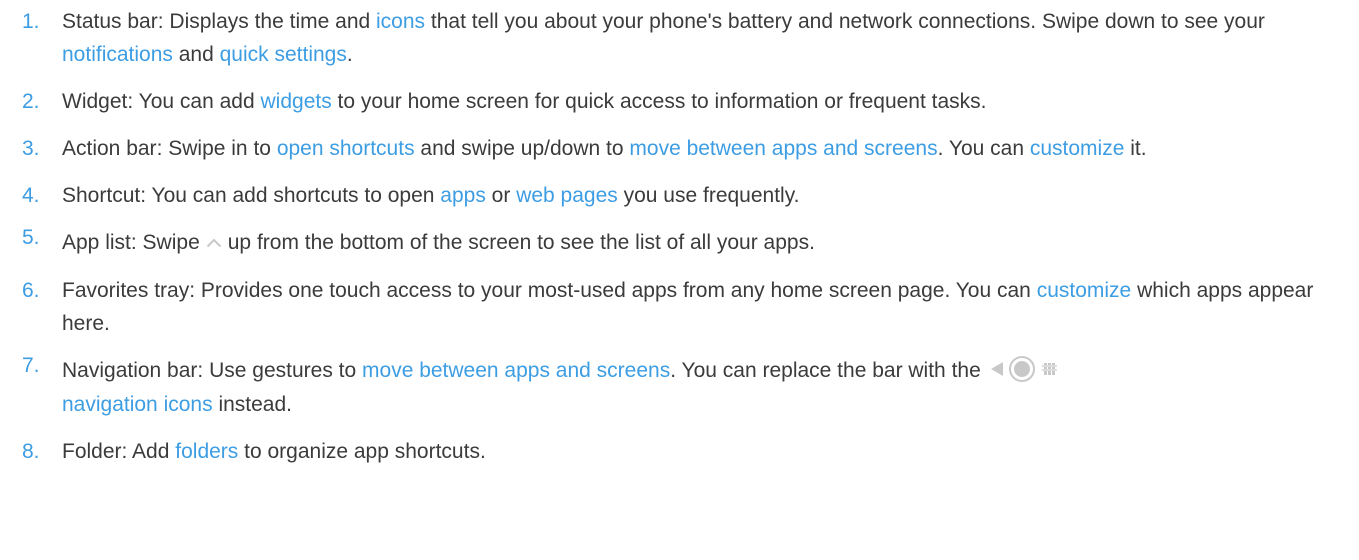 The image size is (1359, 560). Describe the element at coordinates (126, 290) in the screenshot. I see `item-label: Favorites tray` at that location.